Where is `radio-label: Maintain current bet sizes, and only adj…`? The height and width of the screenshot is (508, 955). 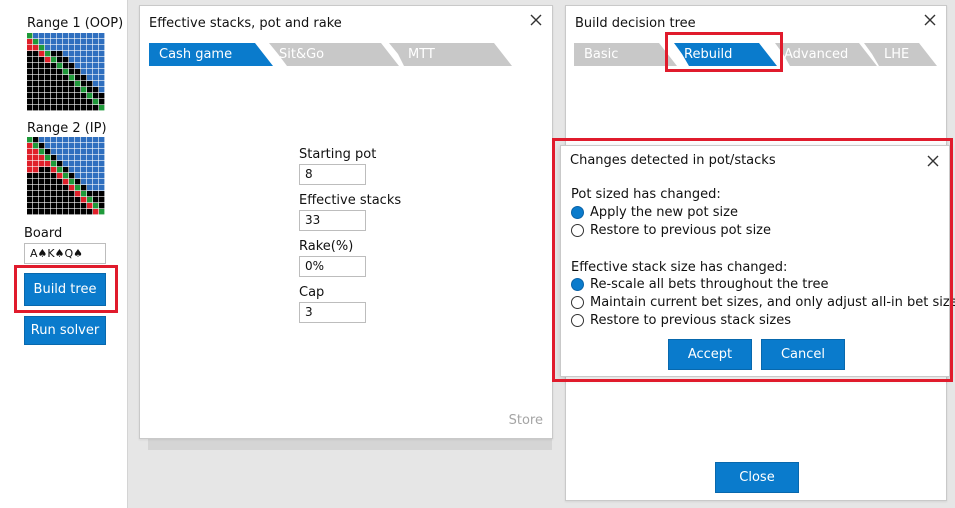
radio-label: Maintain current bet sizes, and only adj… is located at coordinates (772, 302).